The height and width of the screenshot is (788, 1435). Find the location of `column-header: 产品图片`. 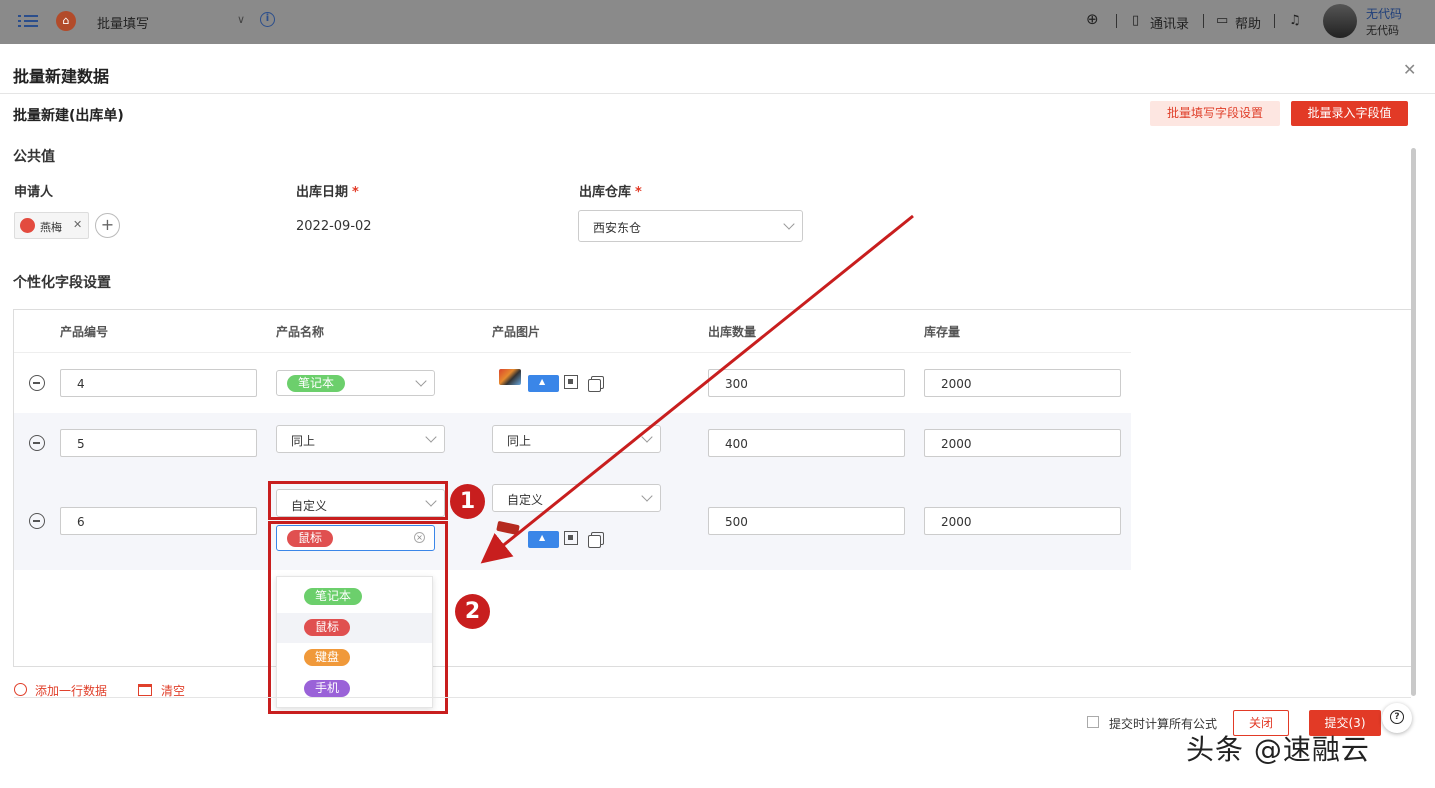

column-header: 产品图片 is located at coordinates (516, 332).